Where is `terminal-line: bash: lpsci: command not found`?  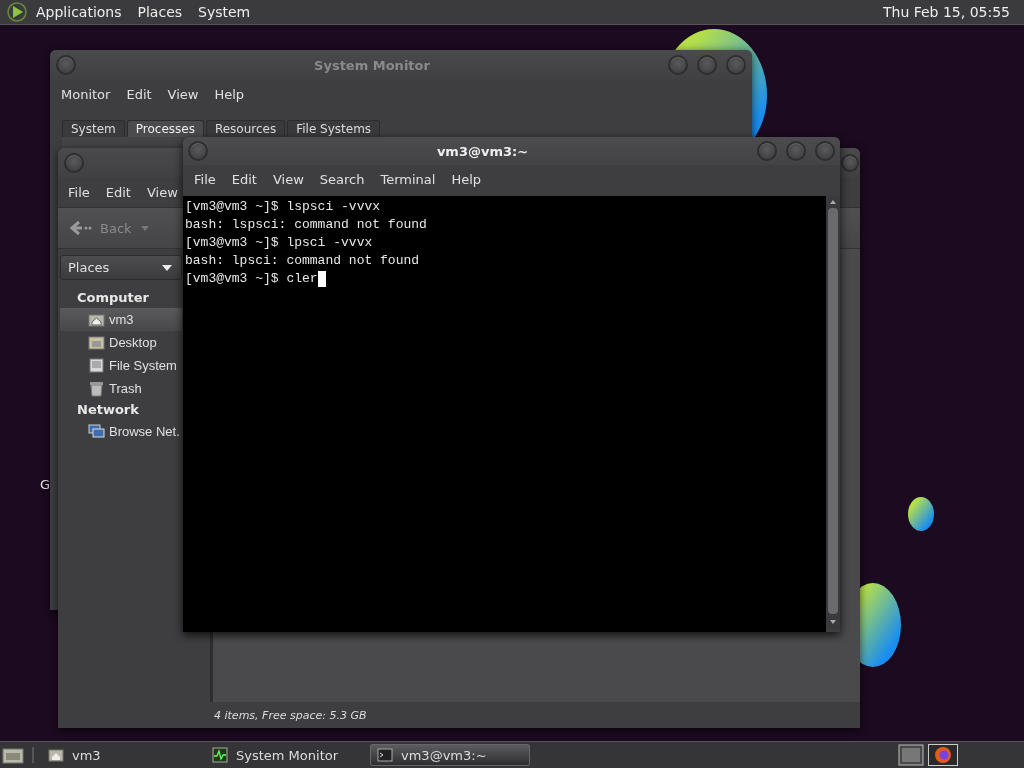
terminal-line: bash: lpsci: command not found is located at coordinates (302, 261).